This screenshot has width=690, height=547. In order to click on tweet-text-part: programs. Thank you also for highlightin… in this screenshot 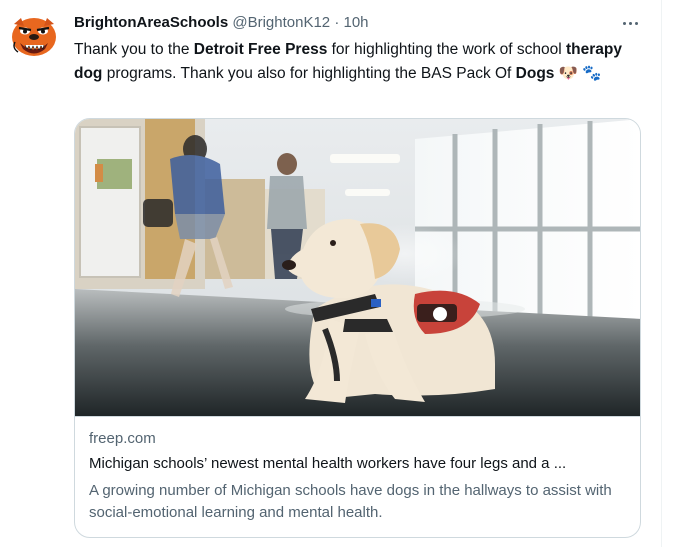, I will do `click(309, 73)`.